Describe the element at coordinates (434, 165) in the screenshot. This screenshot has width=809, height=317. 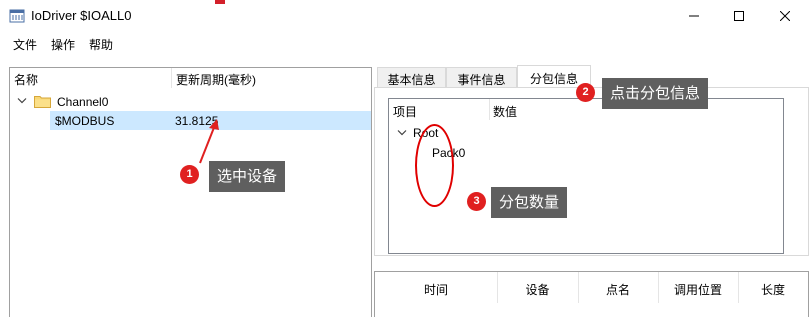
I see `highlight-ellipse` at that location.